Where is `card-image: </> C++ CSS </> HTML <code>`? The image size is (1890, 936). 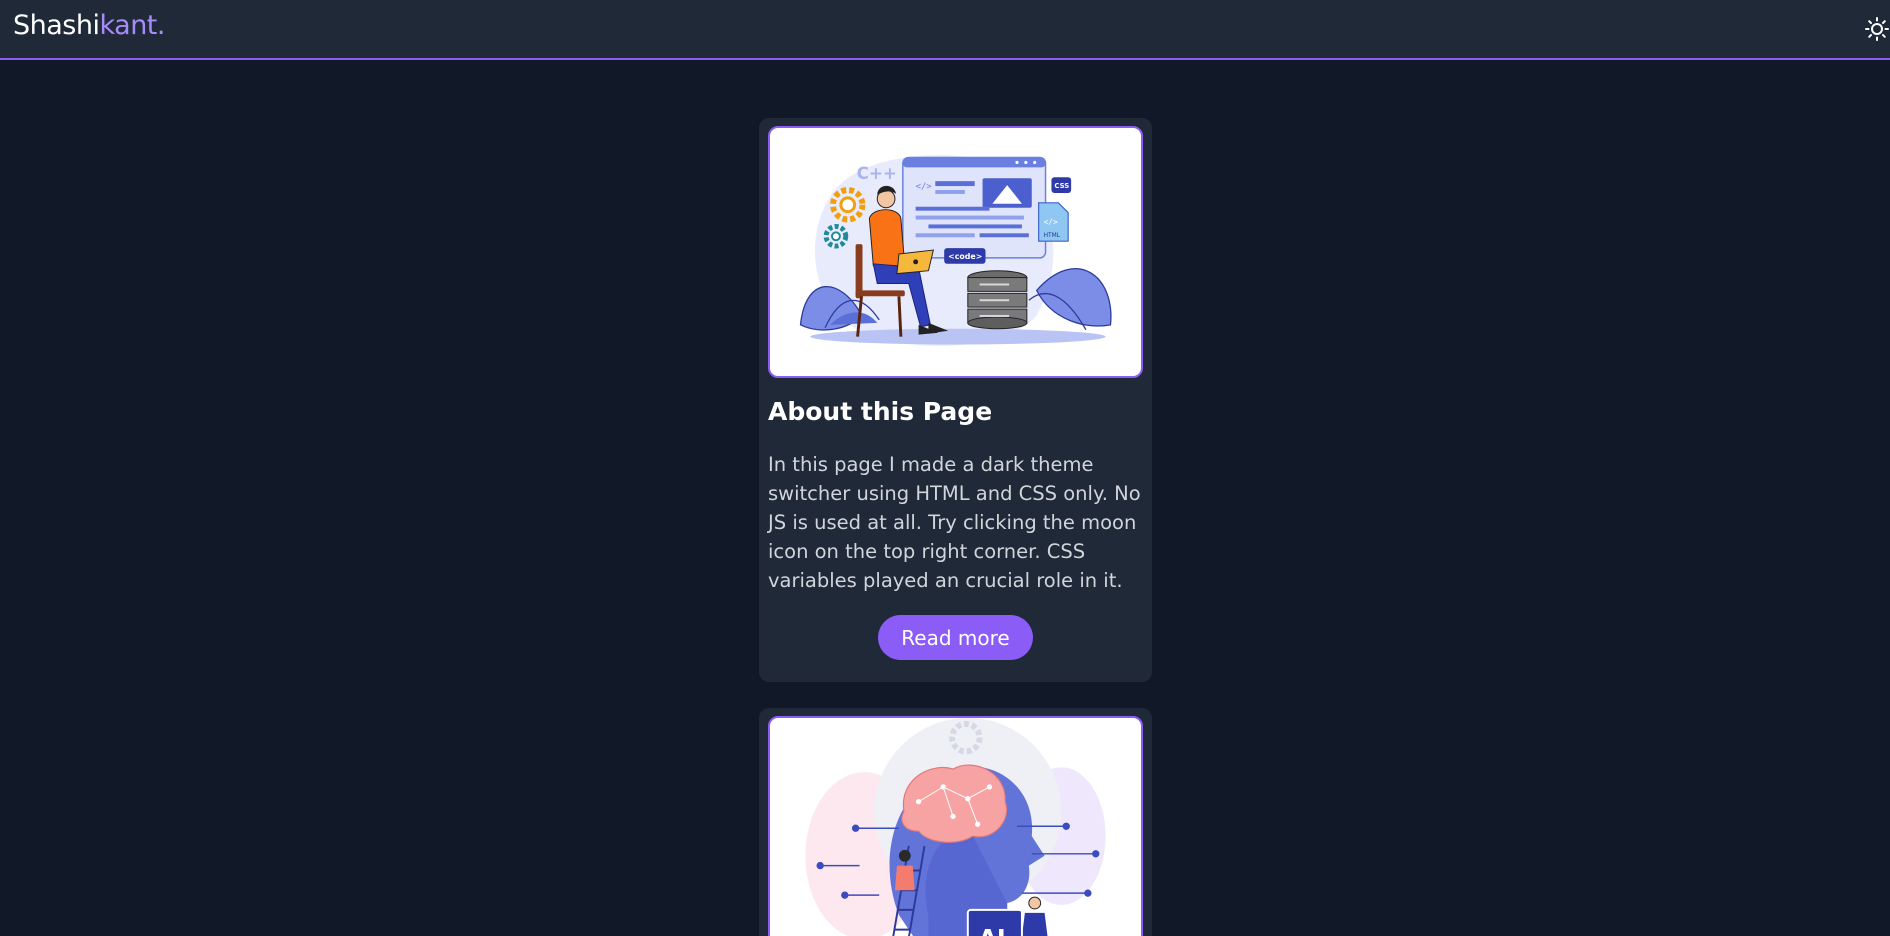 card-image: </> C++ CSS </> HTML <code> is located at coordinates (955, 252).